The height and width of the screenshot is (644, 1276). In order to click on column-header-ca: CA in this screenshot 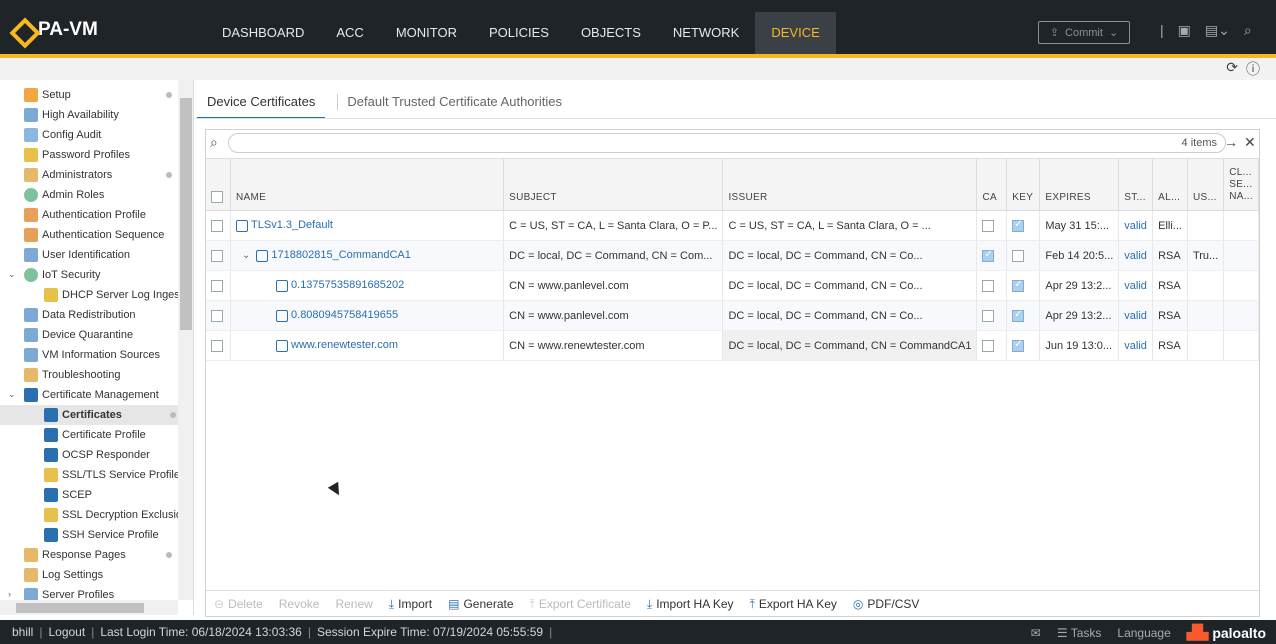, I will do `click(992, 184)`.